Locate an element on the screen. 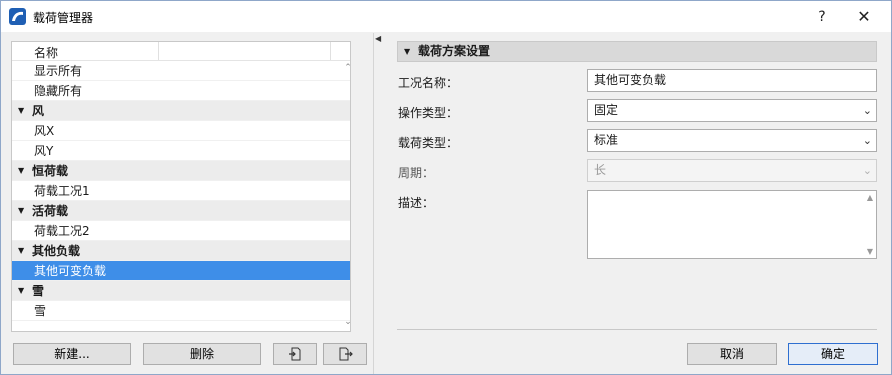 The image size is (892, 375). group-row-snow: ▼ 雪 is located at coordinates (181, 291).